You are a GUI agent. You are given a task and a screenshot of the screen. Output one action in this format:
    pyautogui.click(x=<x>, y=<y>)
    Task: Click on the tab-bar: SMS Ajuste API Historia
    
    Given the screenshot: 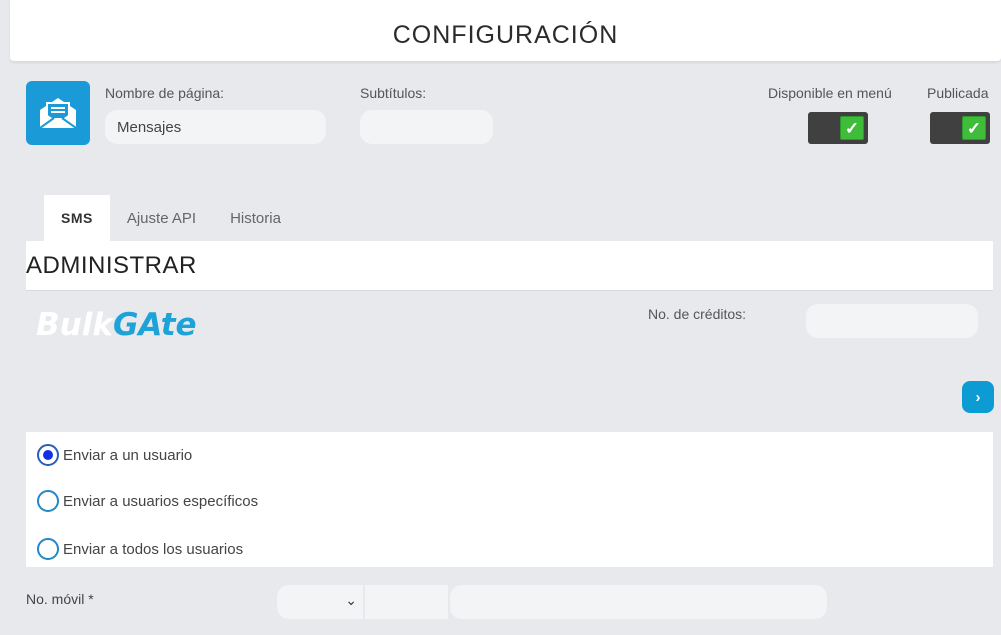 What is the action you would take?
    pyautogui.click(x=171, y=218)
    